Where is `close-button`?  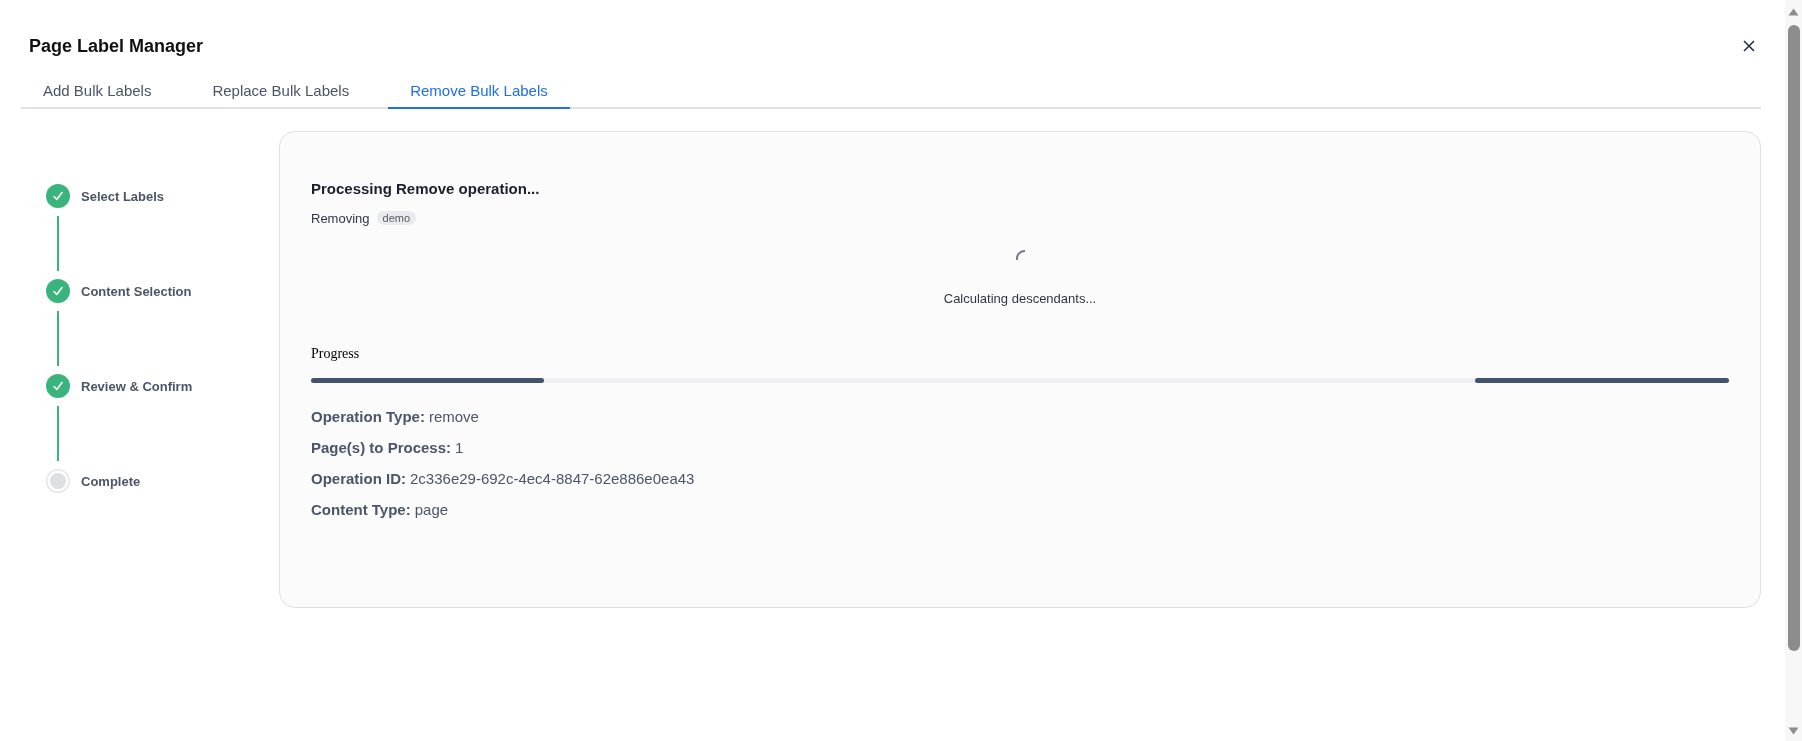 close-button is located at coordinates (1749, 46).